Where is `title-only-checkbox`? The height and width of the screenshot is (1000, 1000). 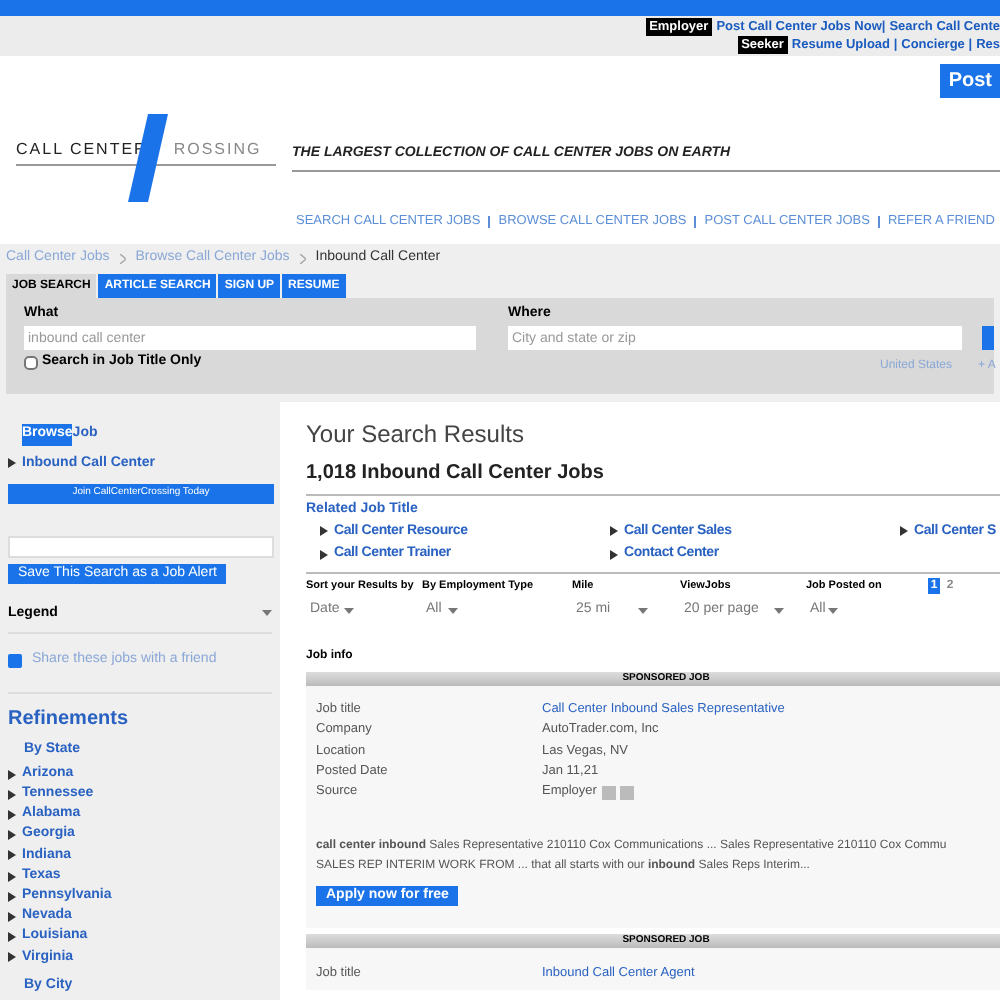
title-only-checkbox is located at coordinates (31, 362).